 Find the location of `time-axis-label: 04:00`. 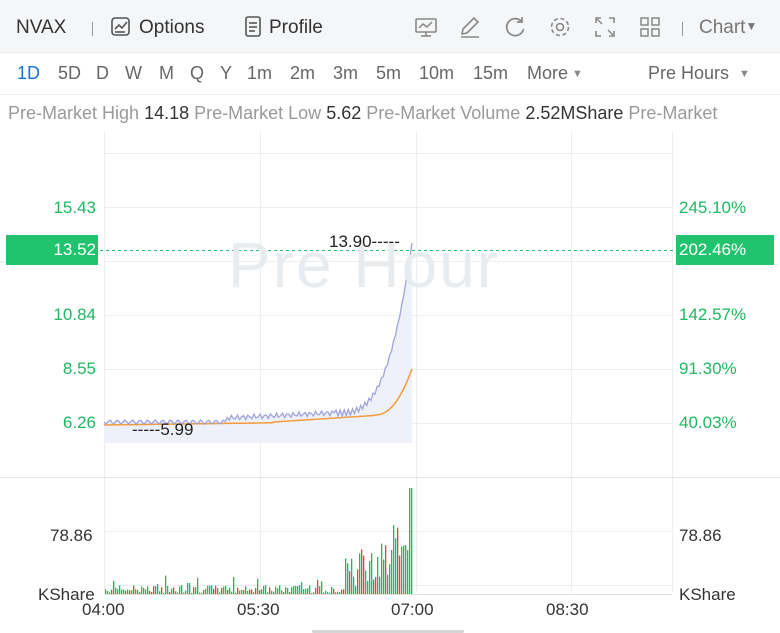

time-axis-label: 04:00 is located at coordinates (103, 609).